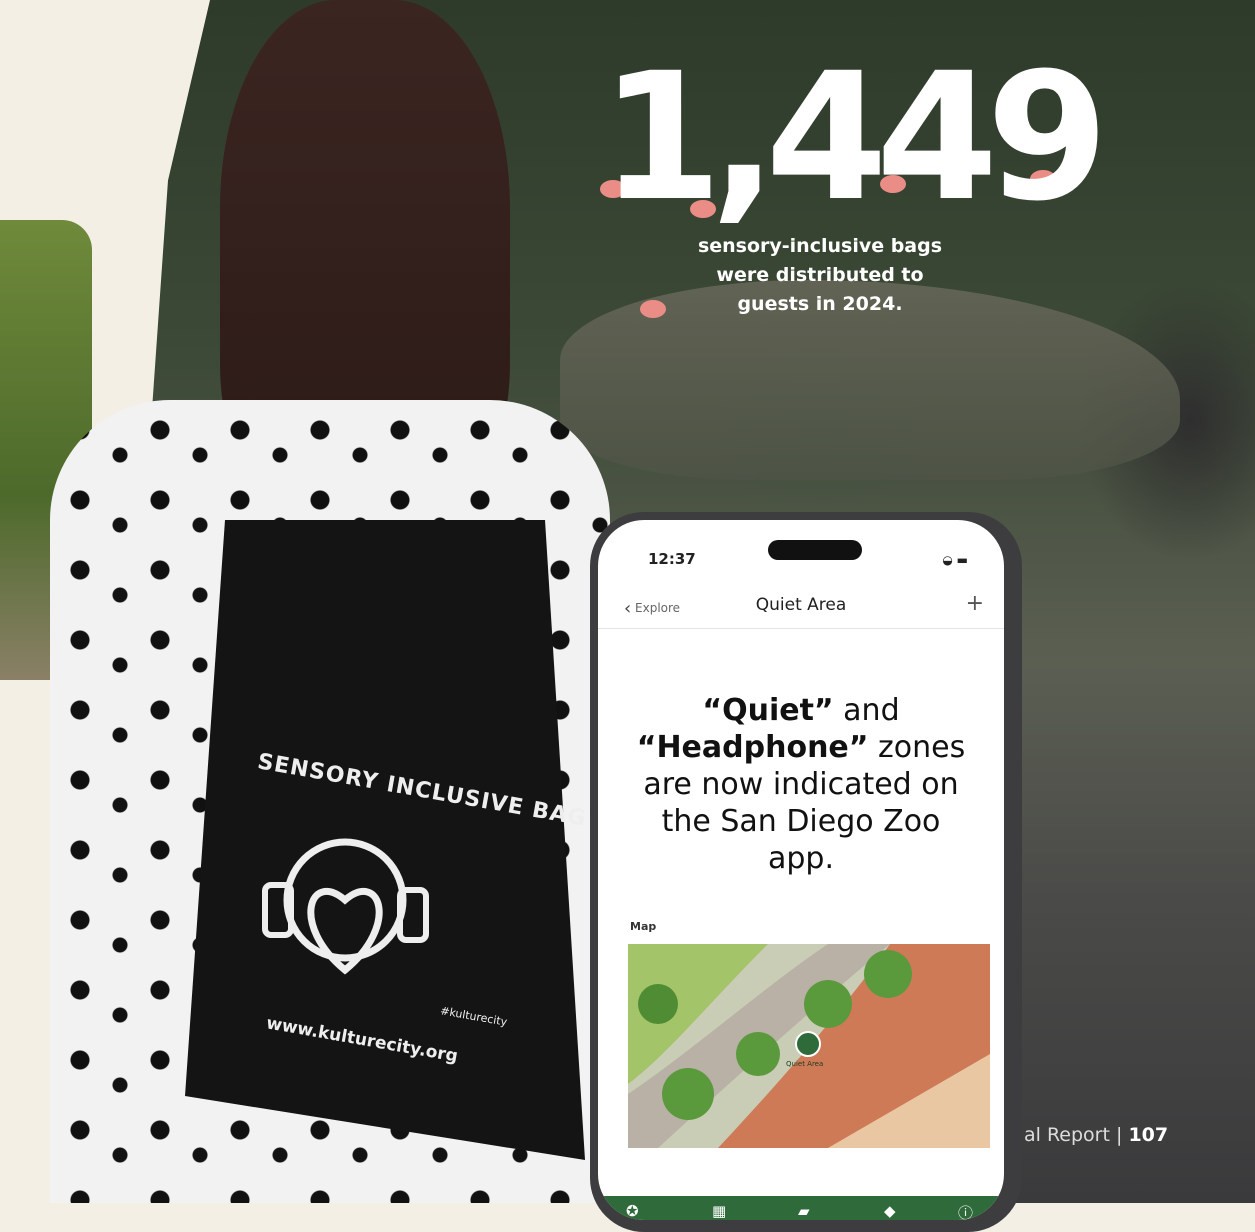 The height and width of the screenshot is (1232, 1255). I want to click on page-footer: al Report | 107, so click(1096, 1135).